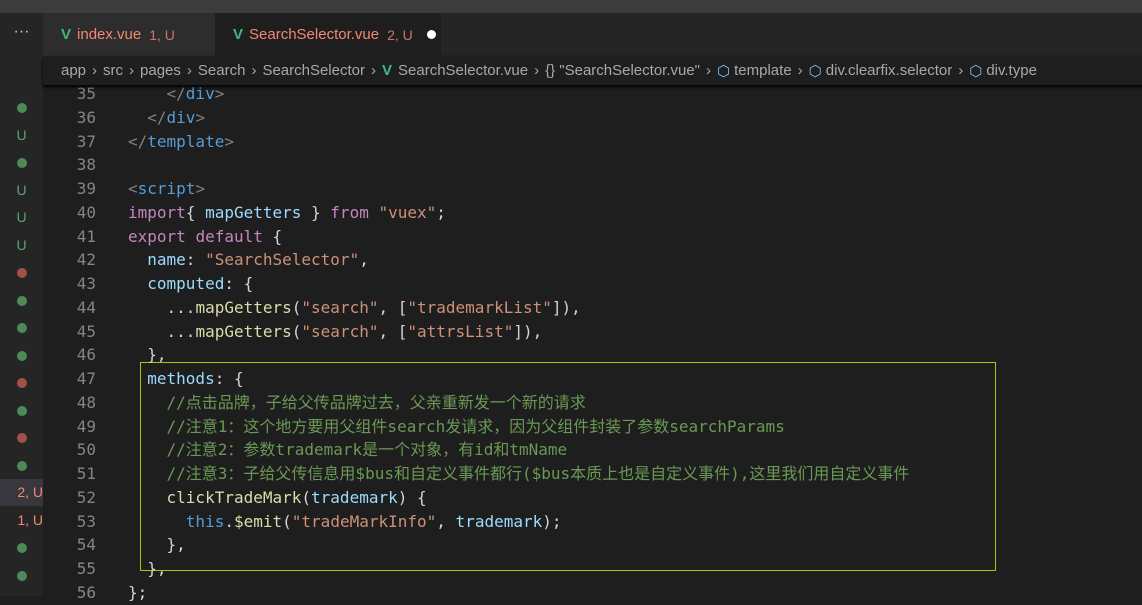 The height and width of the screenshot is (605, 1142). What do you see at coordinates (349, 212) in the screenshot?
I see `code-token: from` at bounding box center [349, 212].